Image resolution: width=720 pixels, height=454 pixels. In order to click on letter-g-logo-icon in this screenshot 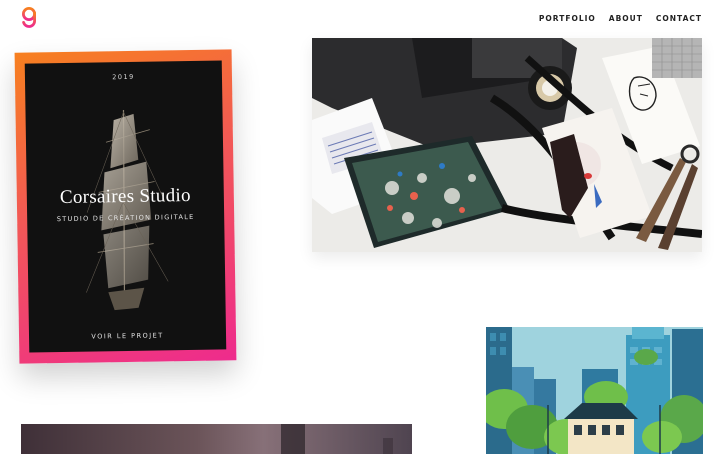, I will do `click(29, 18)`.